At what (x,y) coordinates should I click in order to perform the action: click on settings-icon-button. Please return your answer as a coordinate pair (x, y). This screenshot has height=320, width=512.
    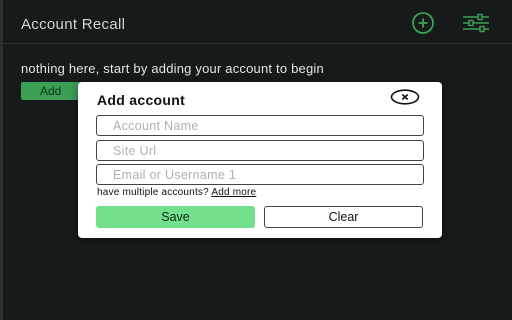
    Looking at the image, I should click on (476, 25).